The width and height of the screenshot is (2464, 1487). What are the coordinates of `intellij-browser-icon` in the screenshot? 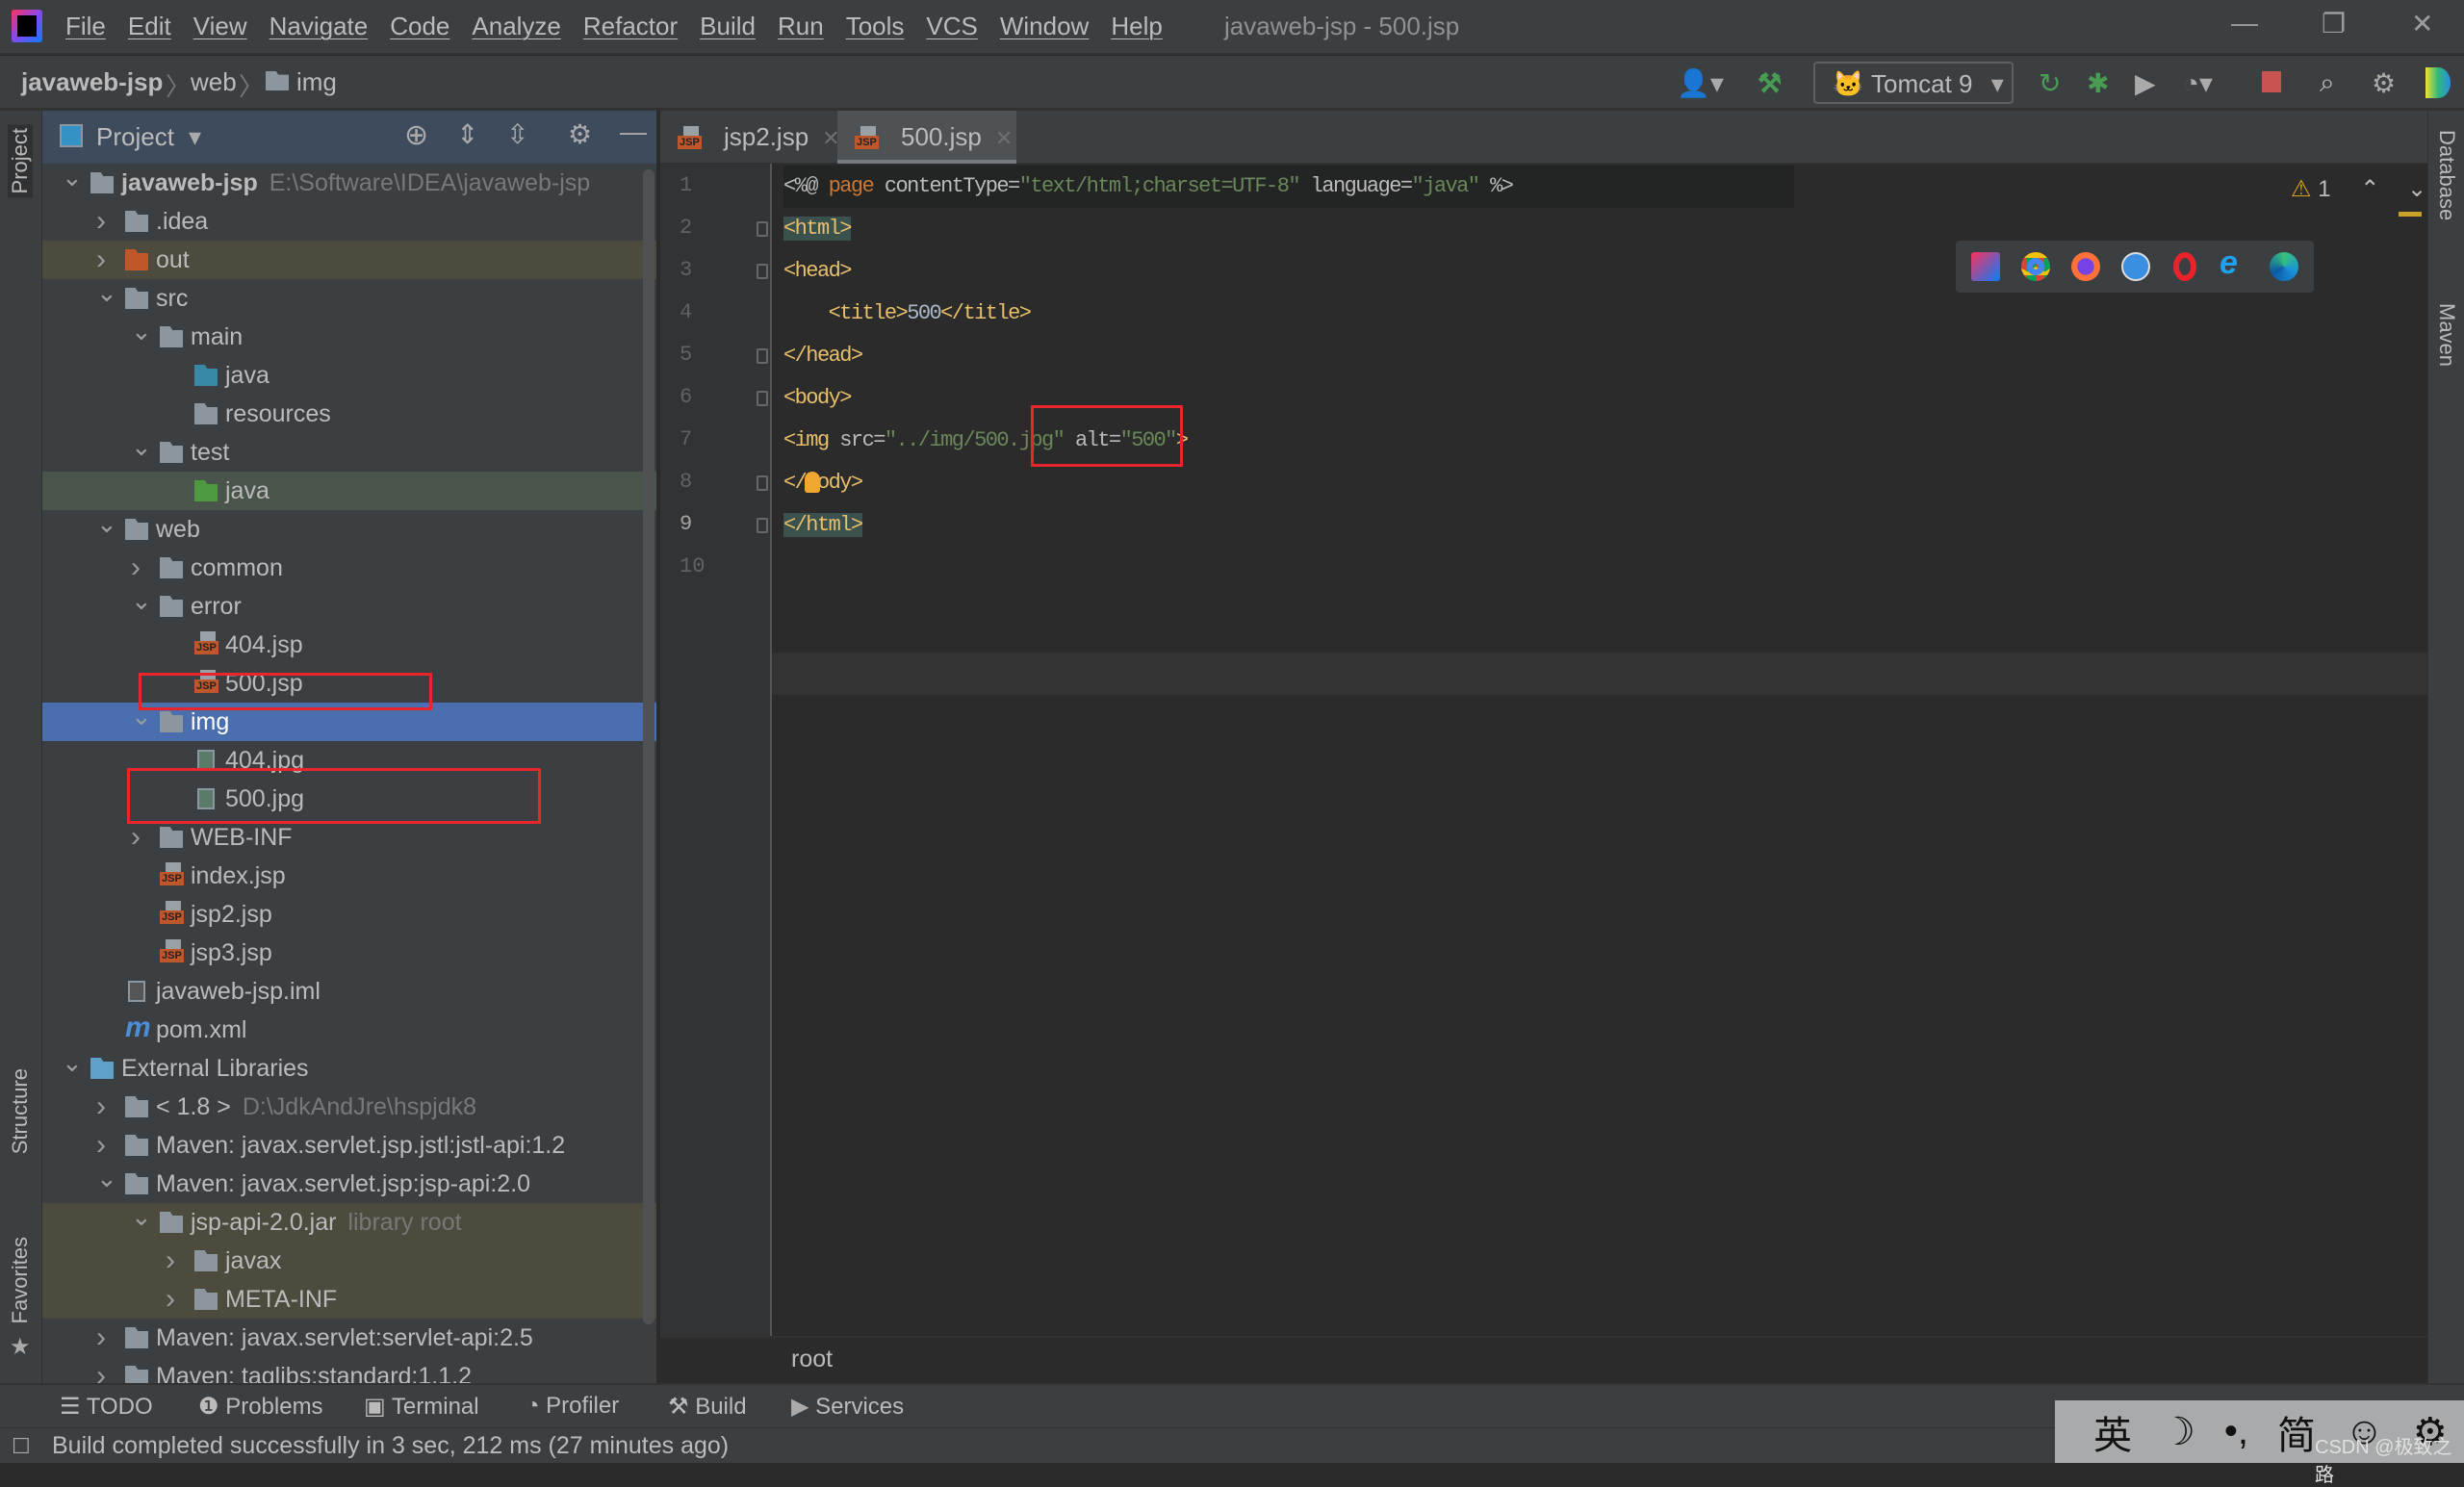 It's located at (1985, 266).